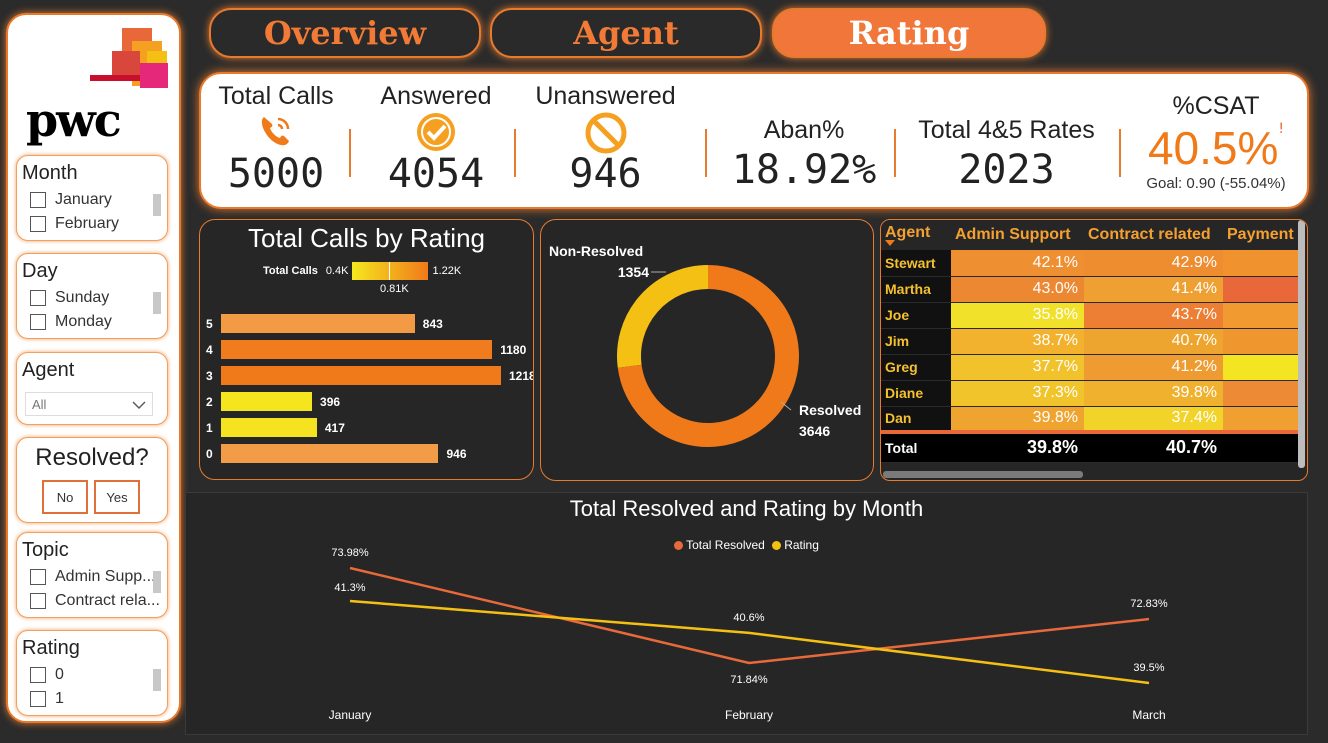 The height and width of the screenshot is (743, 1328). I want to click on matrix-row: Dan 39.8% 37.4%, so click(1090, 419).